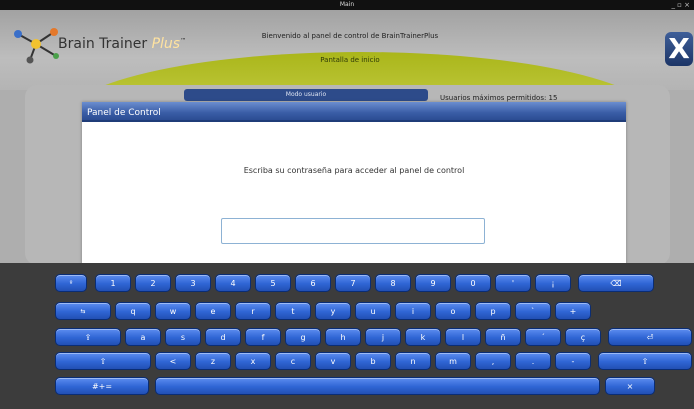 The height and width of the screenshot is (409, 694). I want to click on max-users-text: Usuarios máximos permitidos: 15, so click(499, 98).